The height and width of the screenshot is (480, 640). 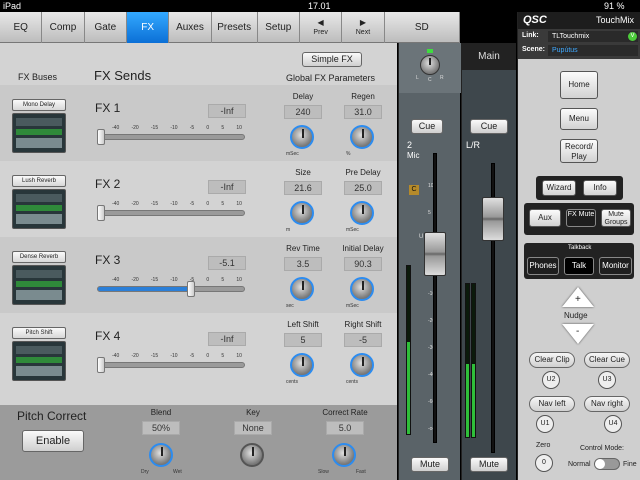 I want to click on phones-button: Phones, so click(x=543, y=266).